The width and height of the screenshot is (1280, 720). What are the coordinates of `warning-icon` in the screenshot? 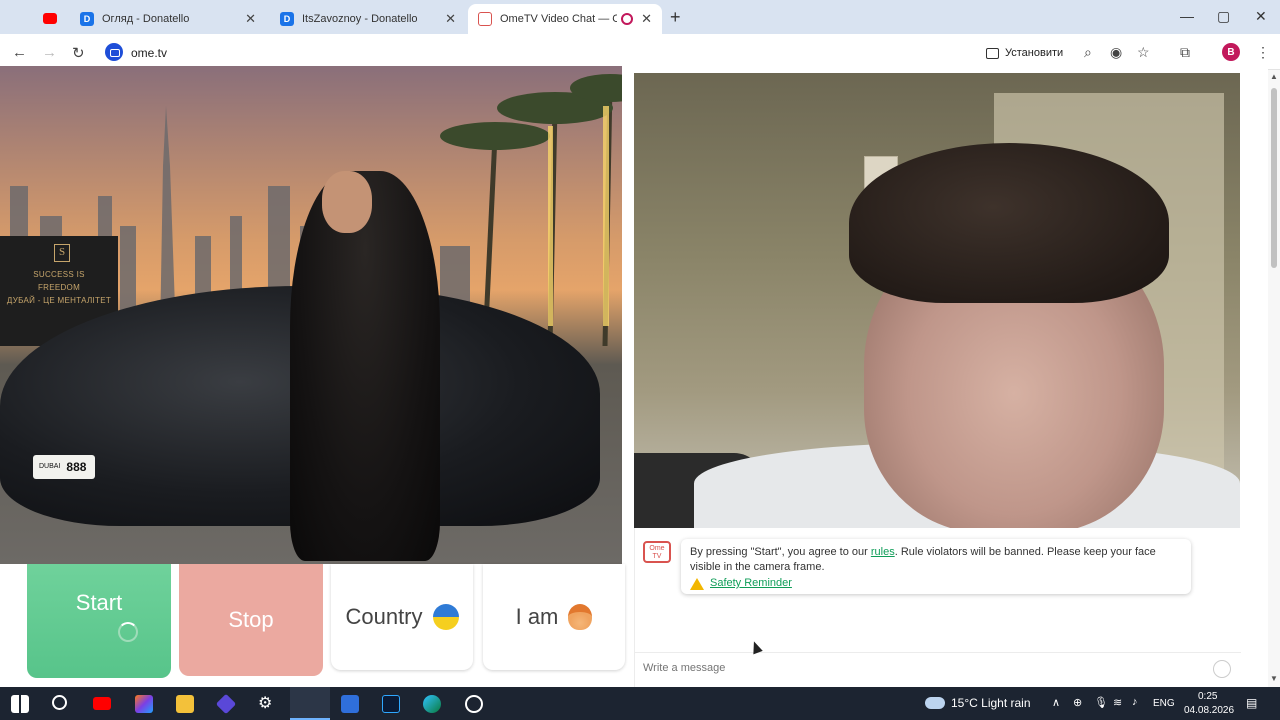 It's located at (697, 583).